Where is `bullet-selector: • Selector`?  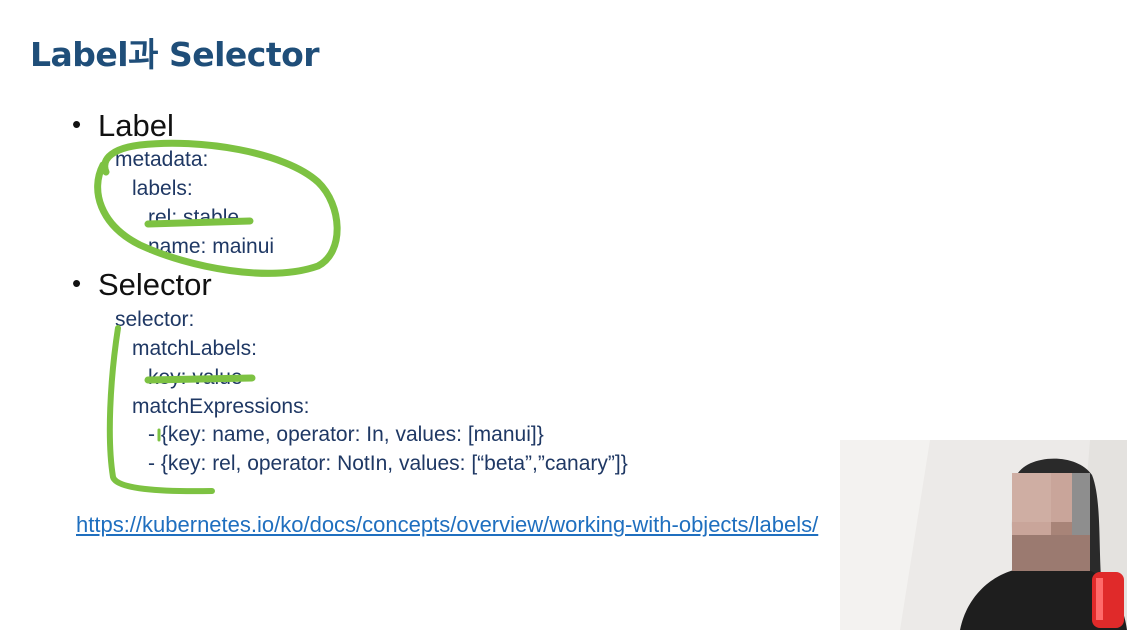
bullet-selector: • Selector is located at coordinates (142, 285).